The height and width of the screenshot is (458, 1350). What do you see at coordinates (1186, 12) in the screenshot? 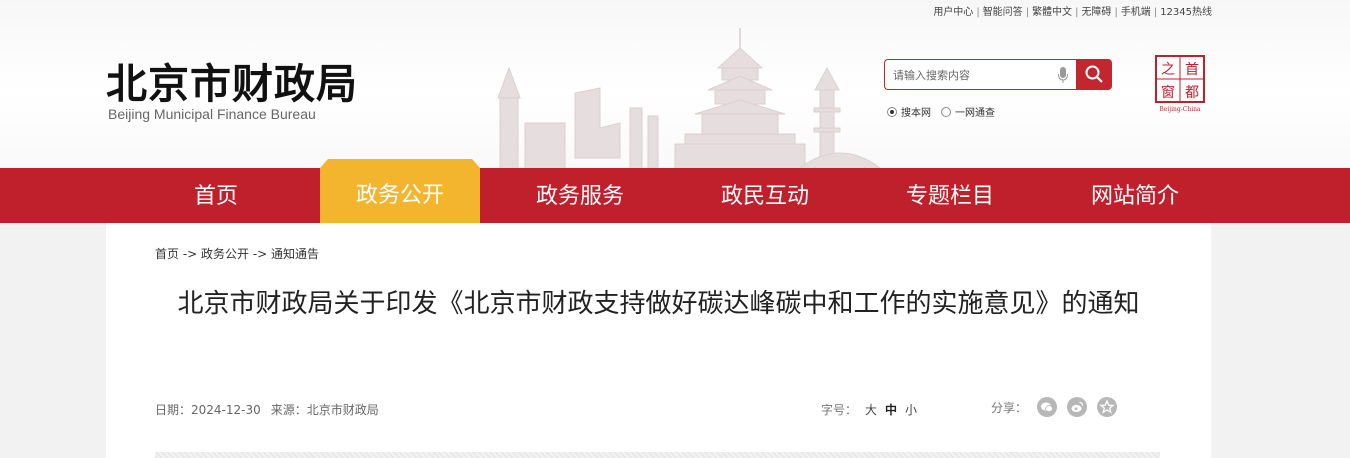
I see `top-link-hotline: 12345热线` at bounding box center [1186, 12].